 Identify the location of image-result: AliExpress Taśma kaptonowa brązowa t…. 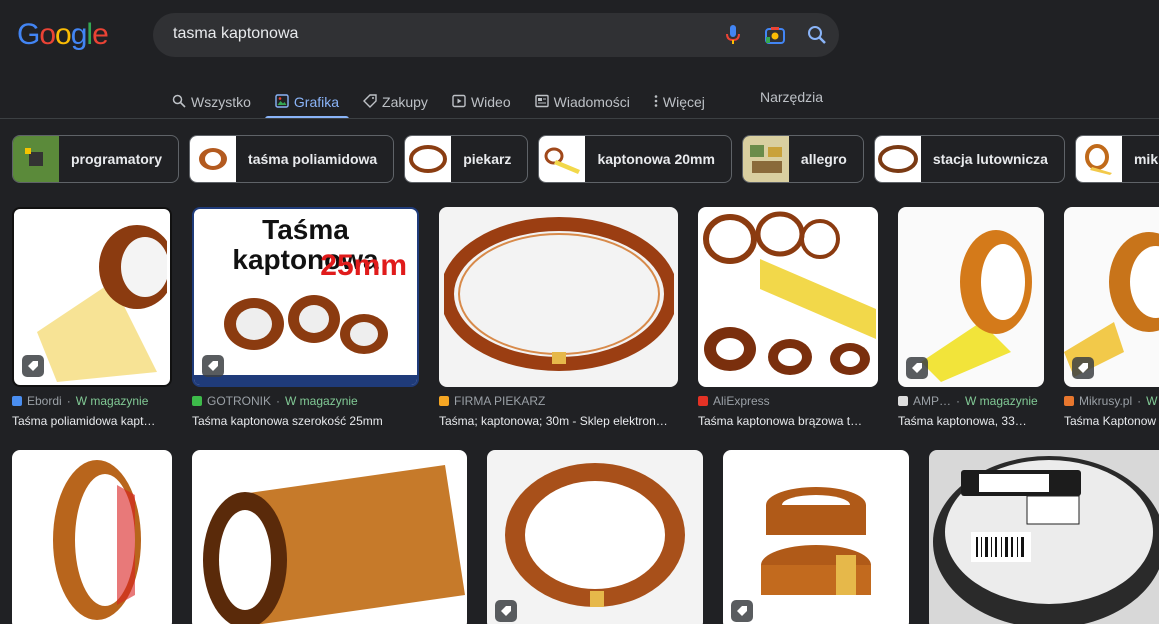
(788, 322).